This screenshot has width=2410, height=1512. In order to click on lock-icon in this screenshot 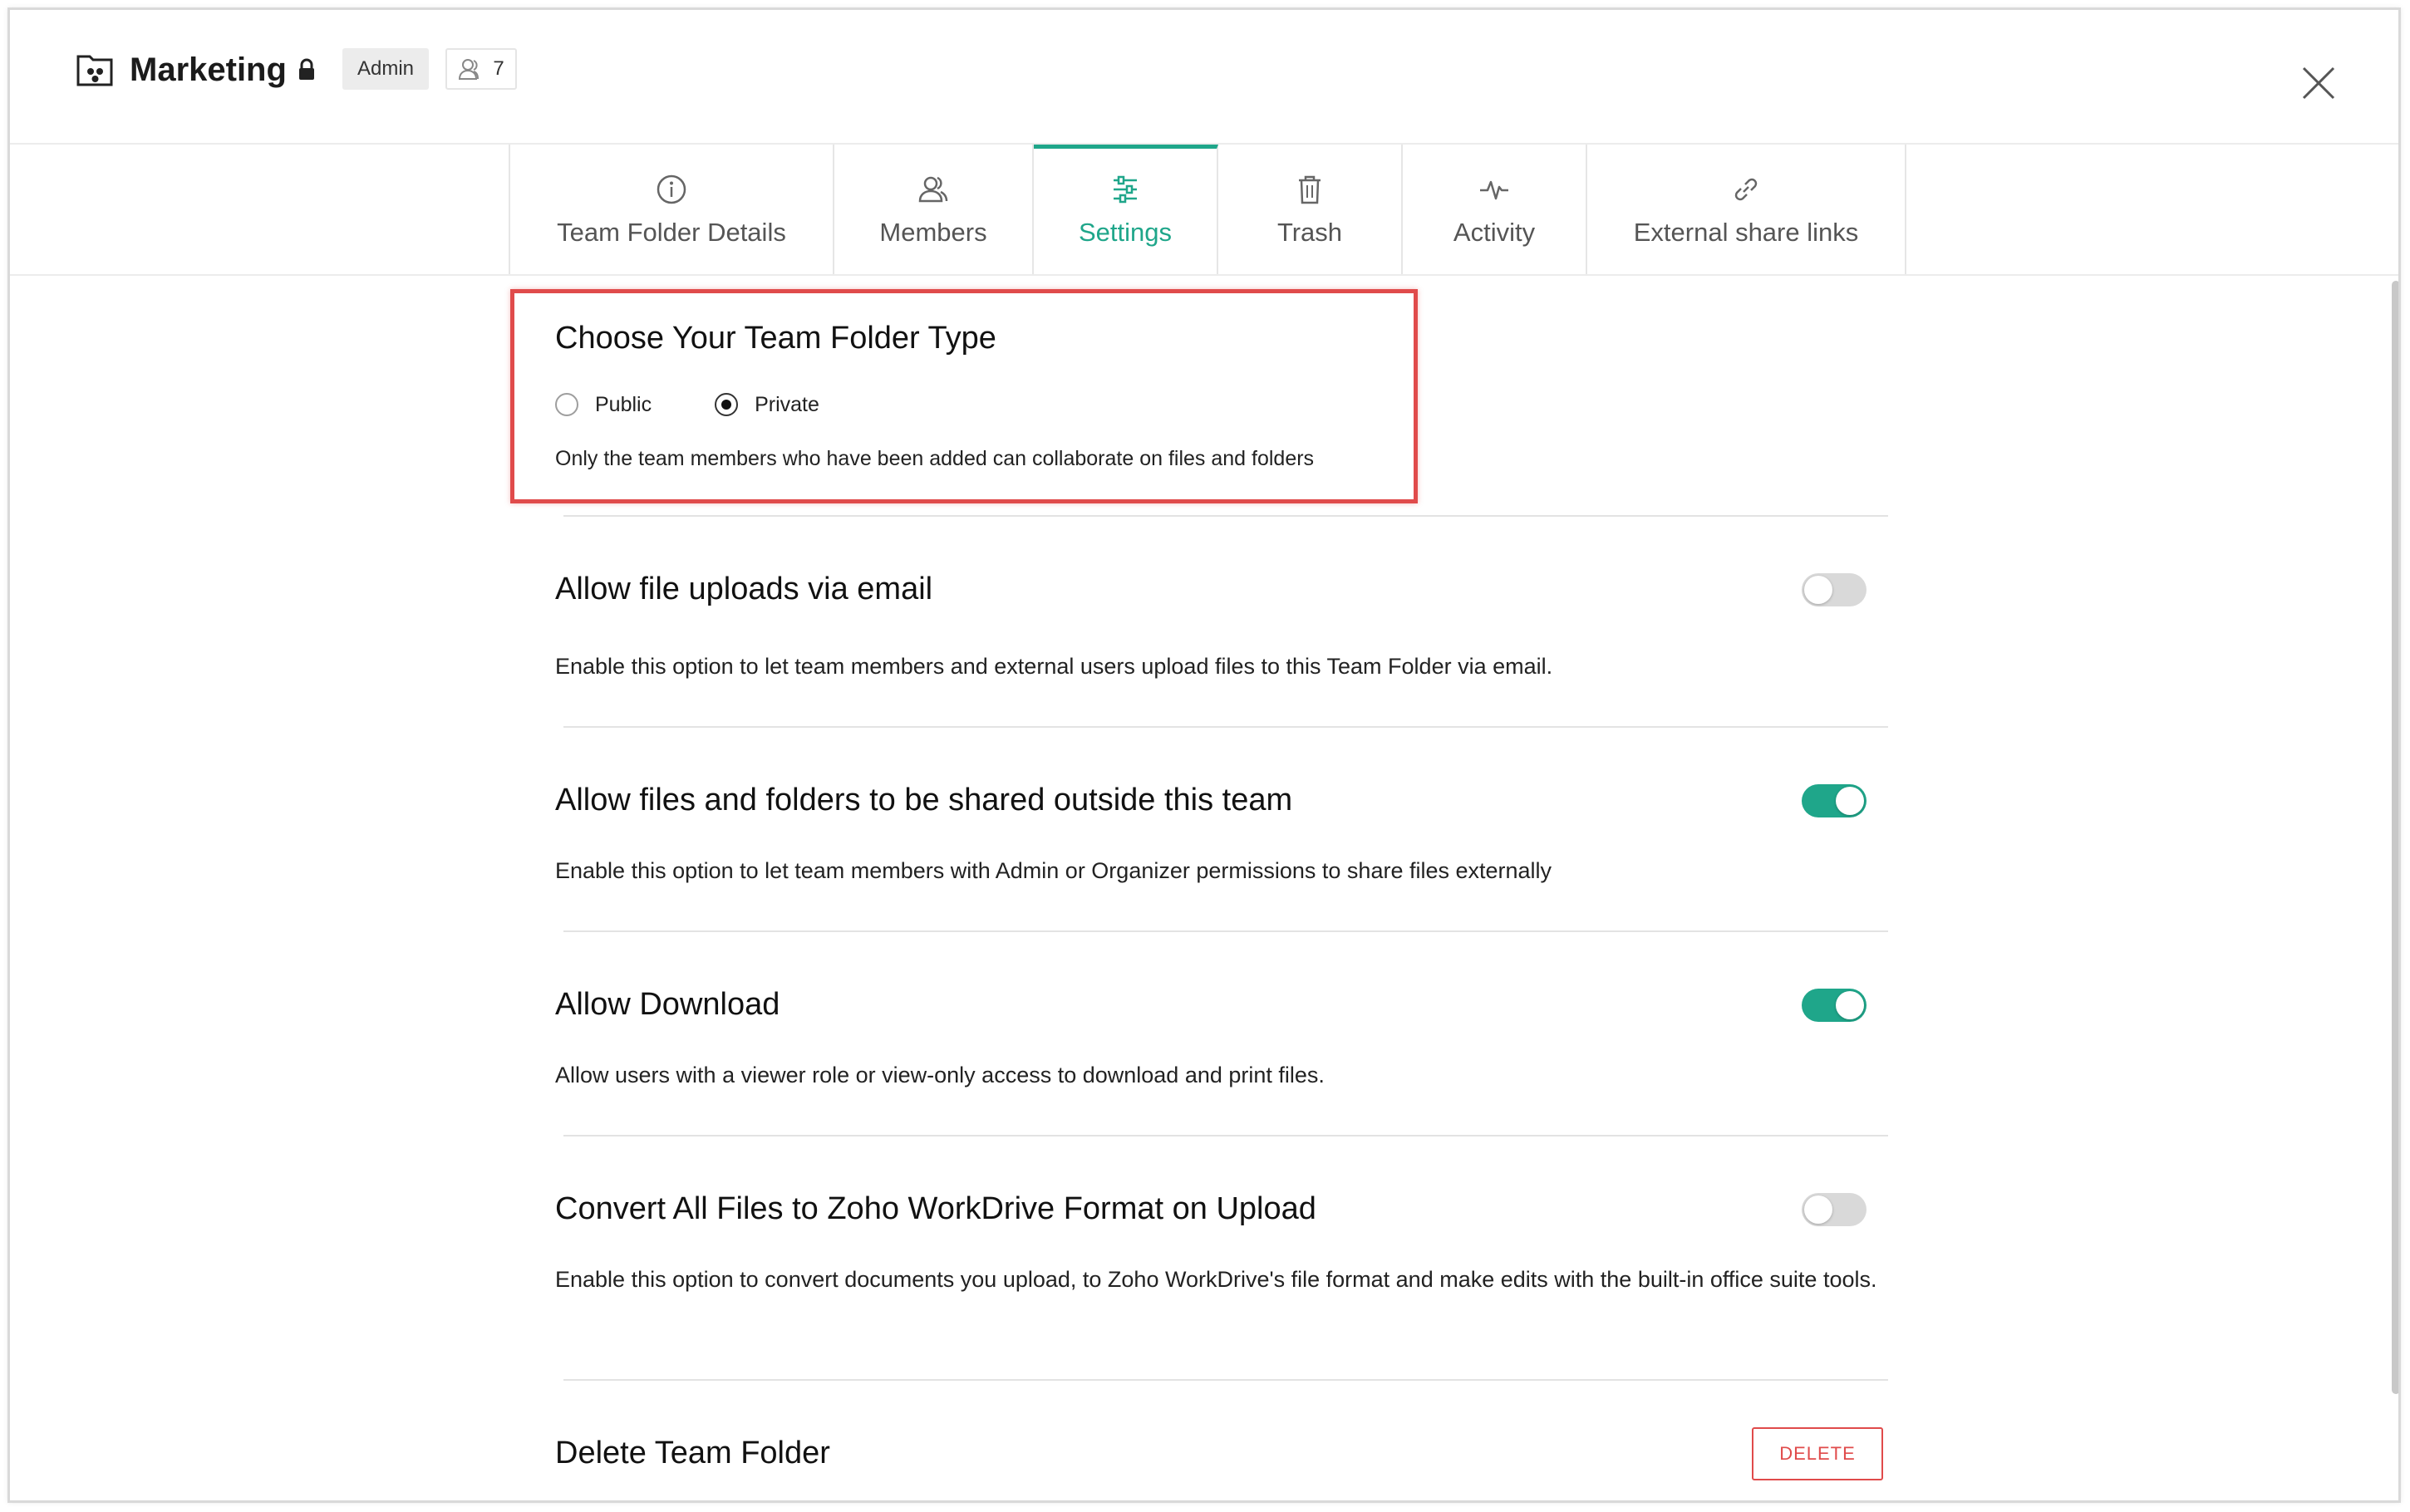, I will do `click(306, 69)`.